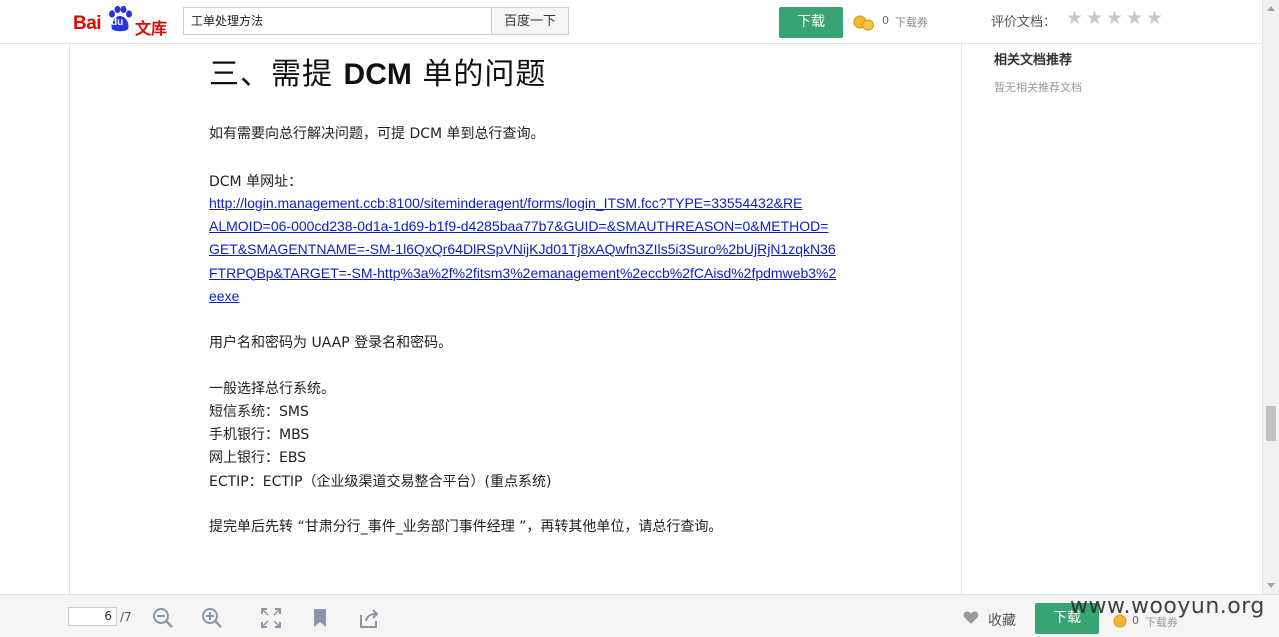  Describe the element at coordinates (126, 617) in the screenshot. I see `page-total: /7` at that location.